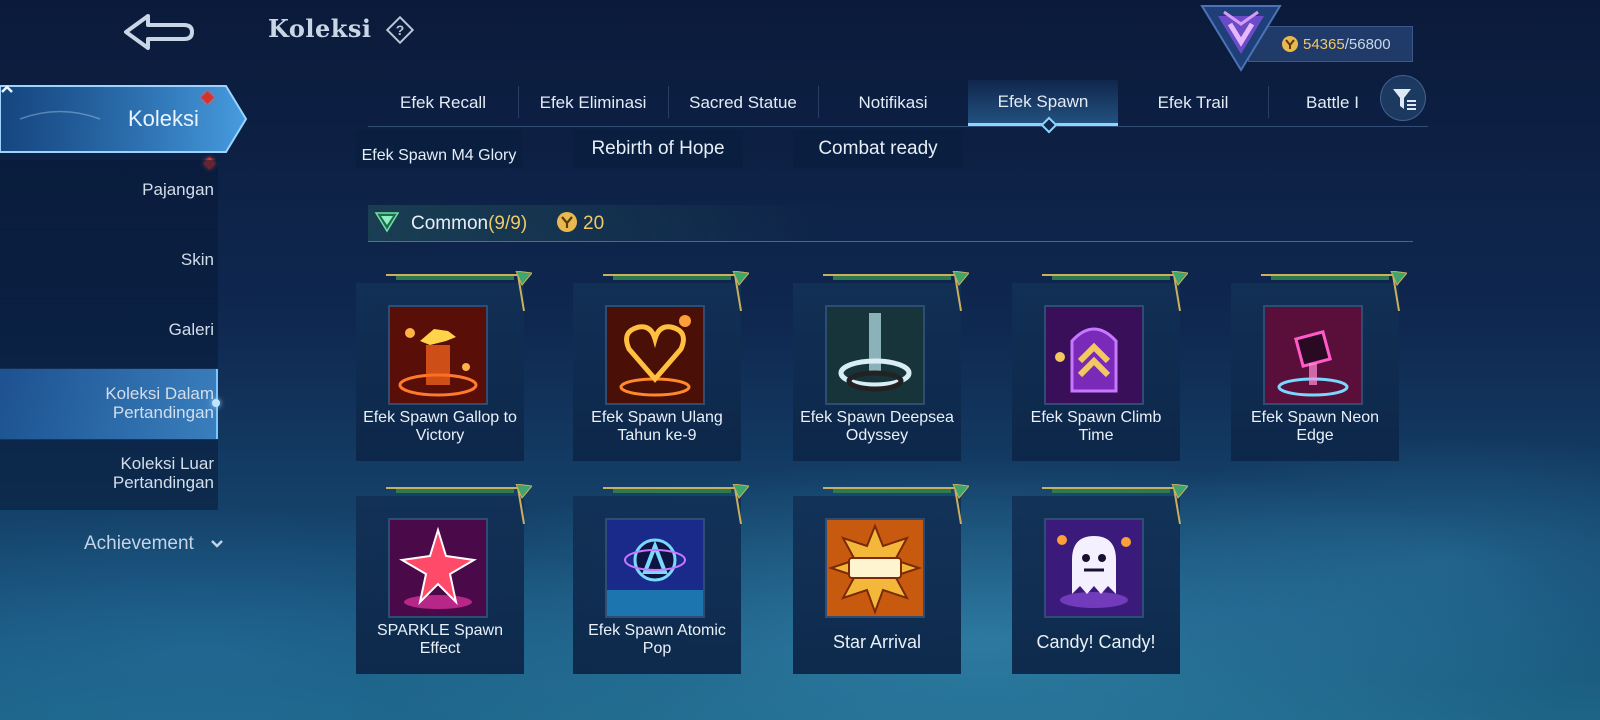  I want to click on back-button, so click(160, 33).